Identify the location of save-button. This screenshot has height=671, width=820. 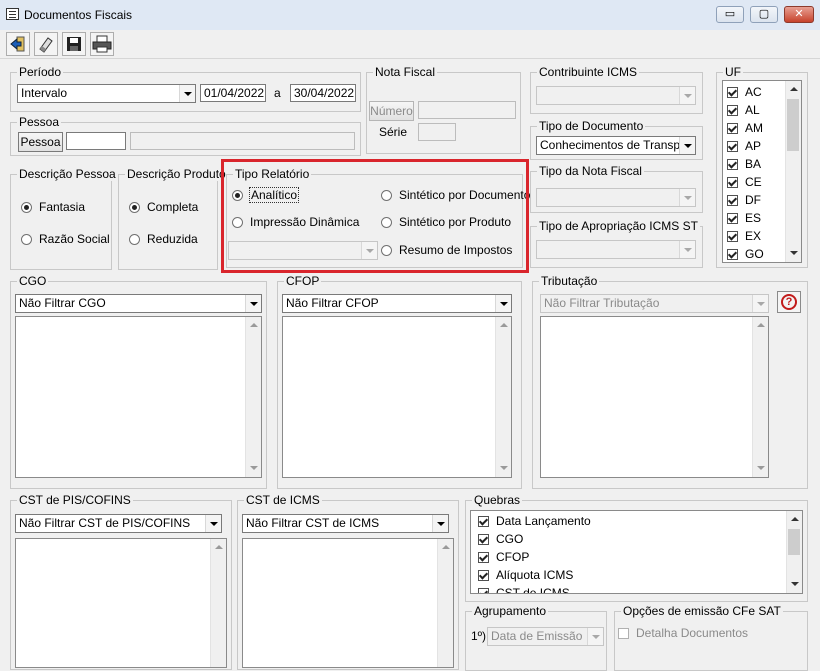
(74, 44).